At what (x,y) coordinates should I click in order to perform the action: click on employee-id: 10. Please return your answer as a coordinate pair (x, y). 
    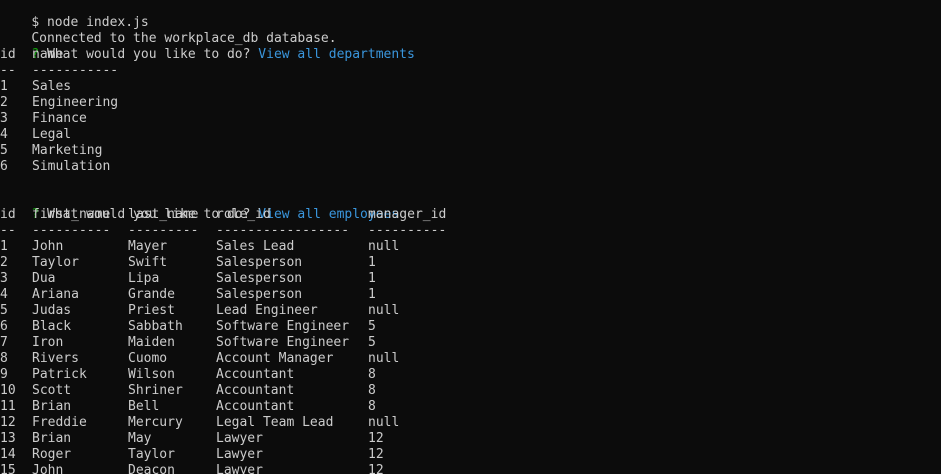
    Looking at the image, I should click on (8, 390).